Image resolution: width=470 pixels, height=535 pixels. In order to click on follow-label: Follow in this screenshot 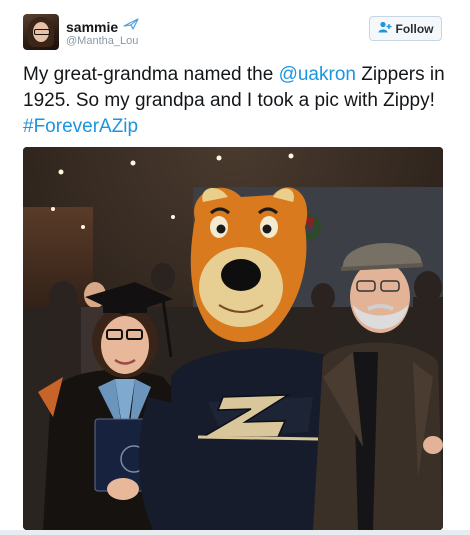, I will do `click(414, 28)`.